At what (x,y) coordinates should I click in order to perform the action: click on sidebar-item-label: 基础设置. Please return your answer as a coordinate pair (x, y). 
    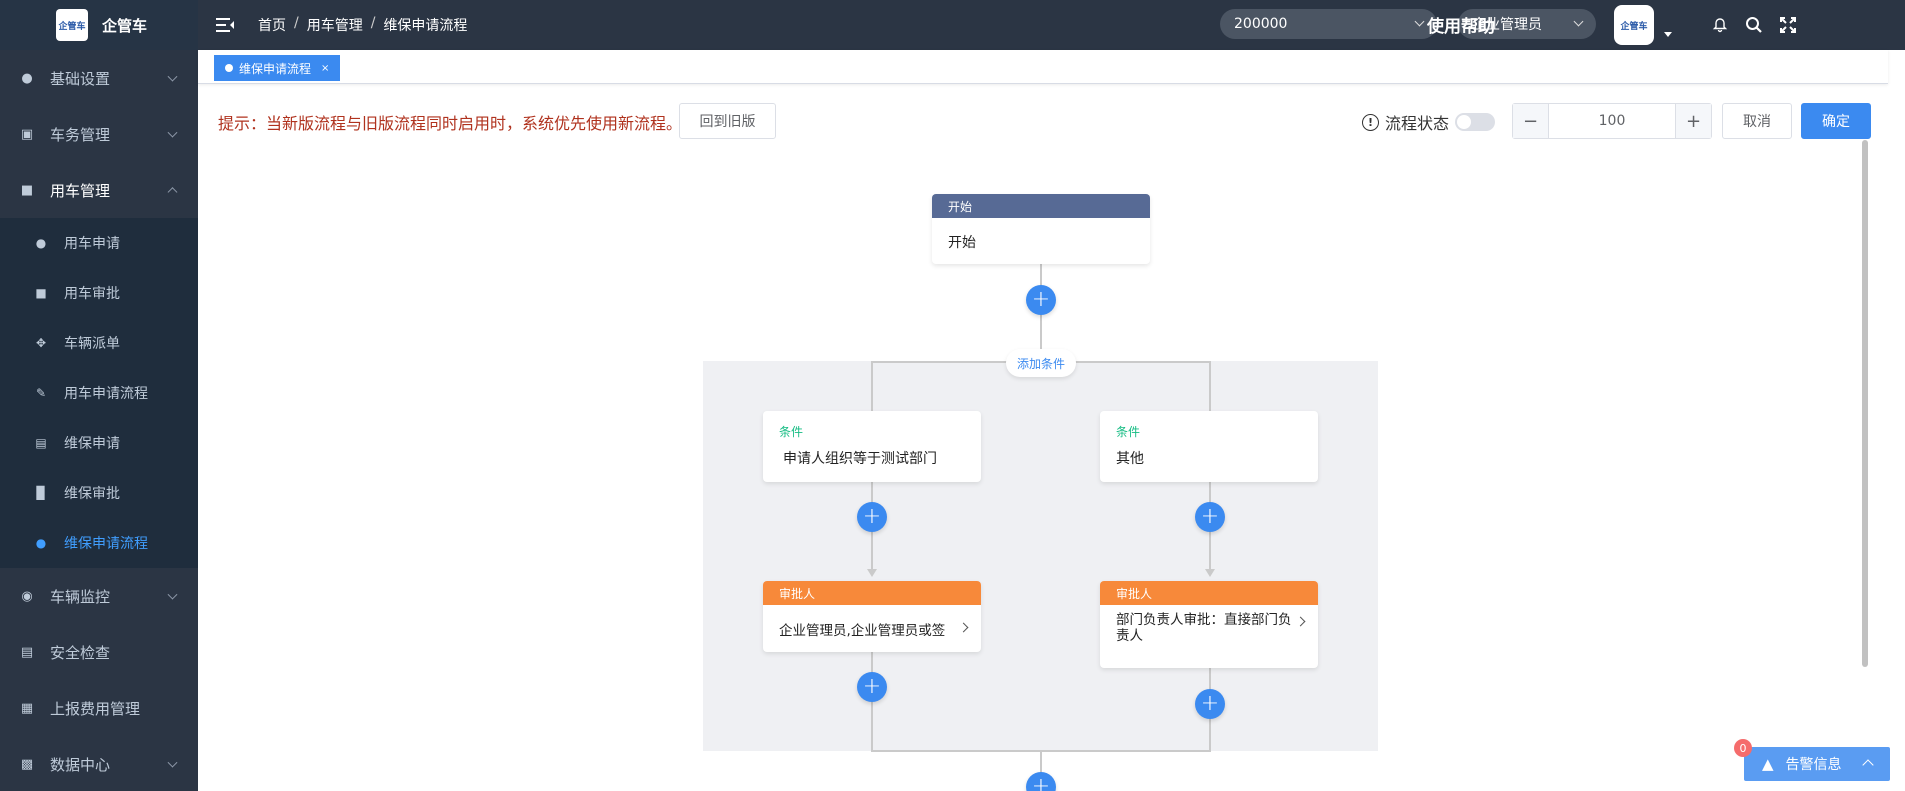
    Looking at the image, I should click on (80, 78).